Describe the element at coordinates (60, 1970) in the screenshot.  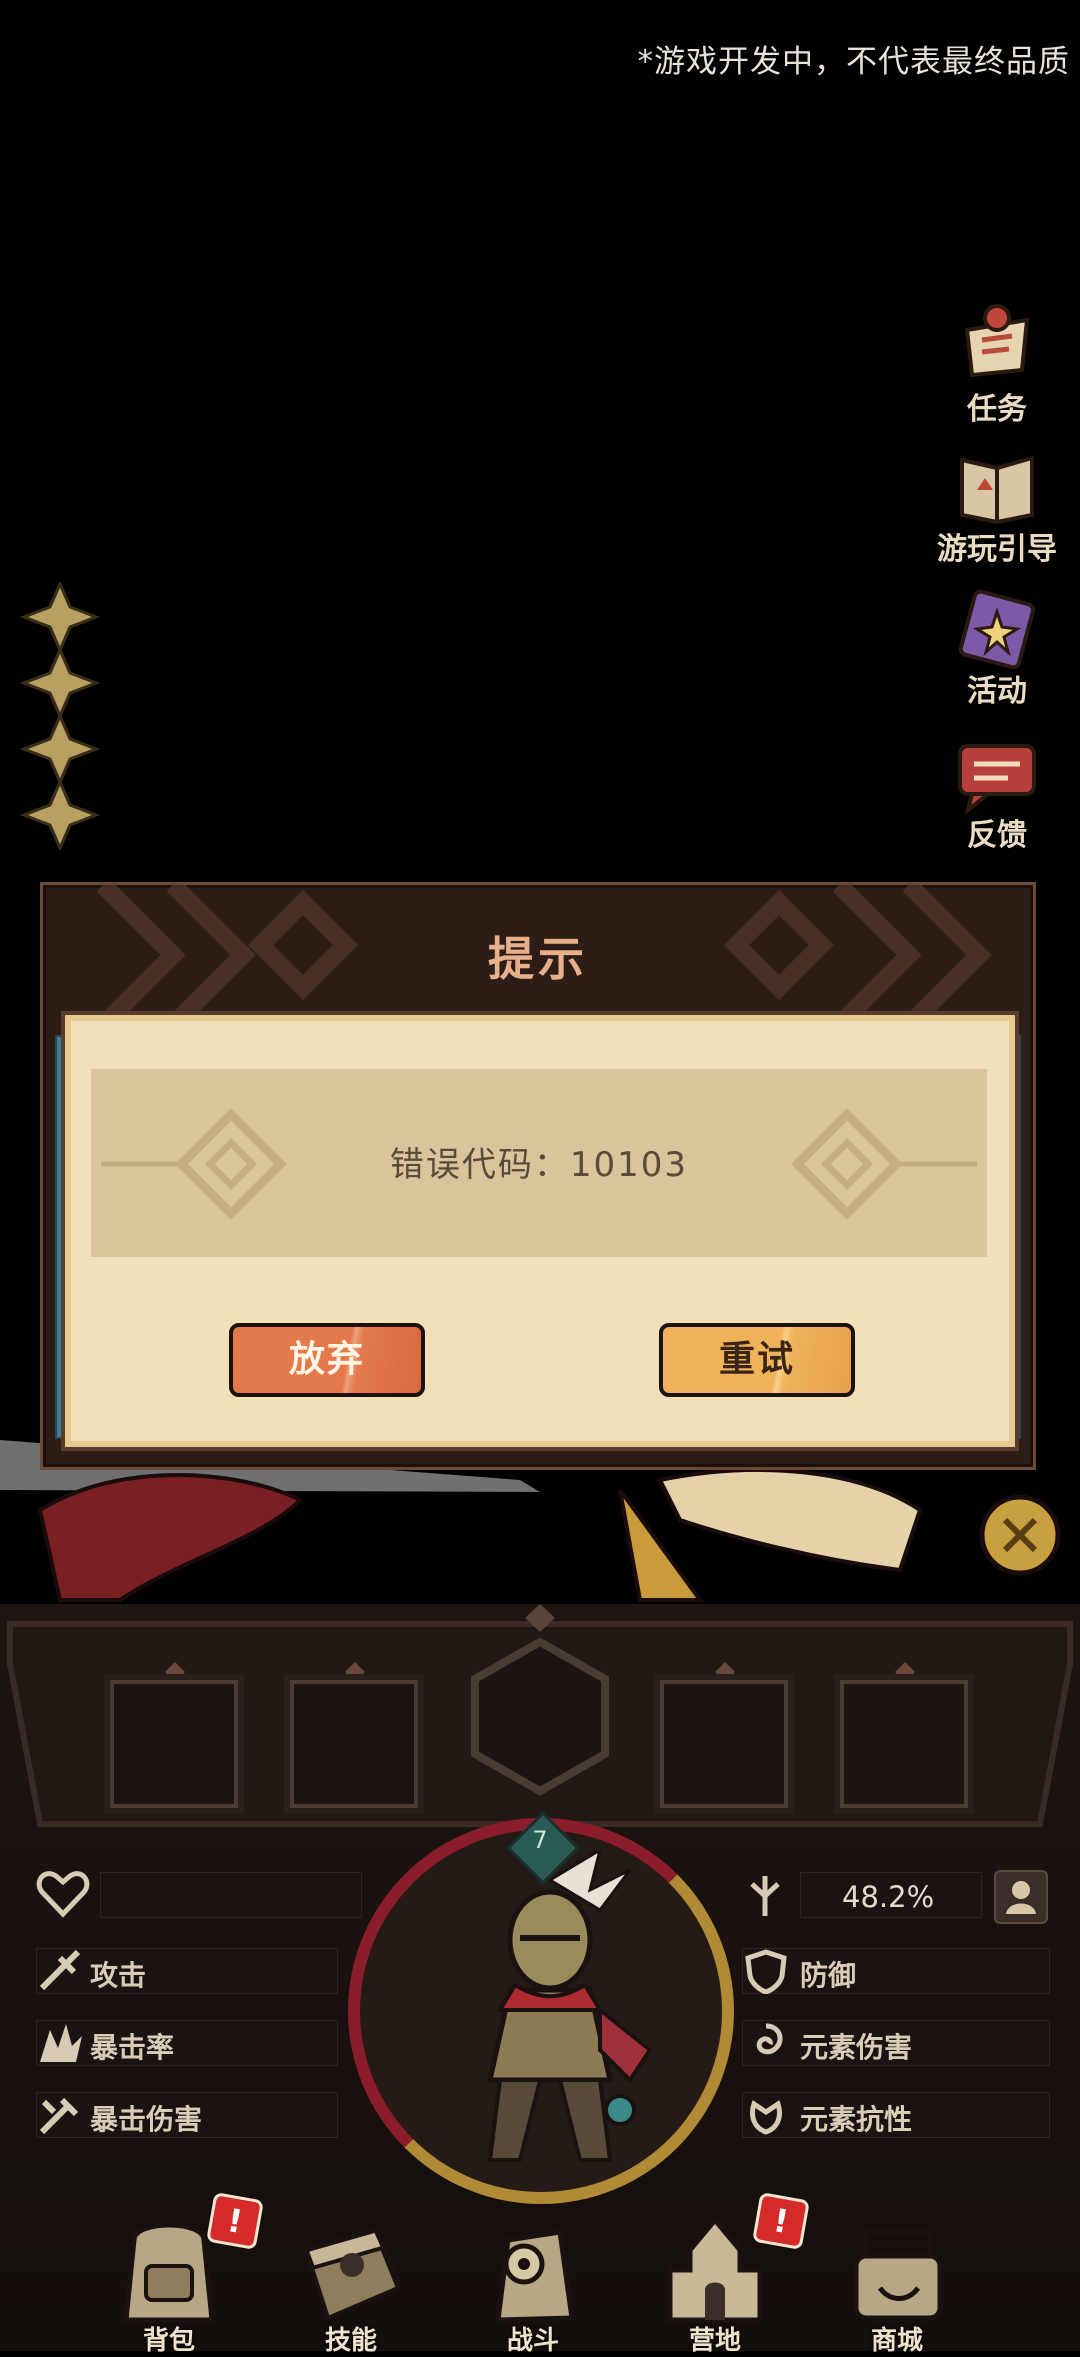
I see `sword-icon` at that location.